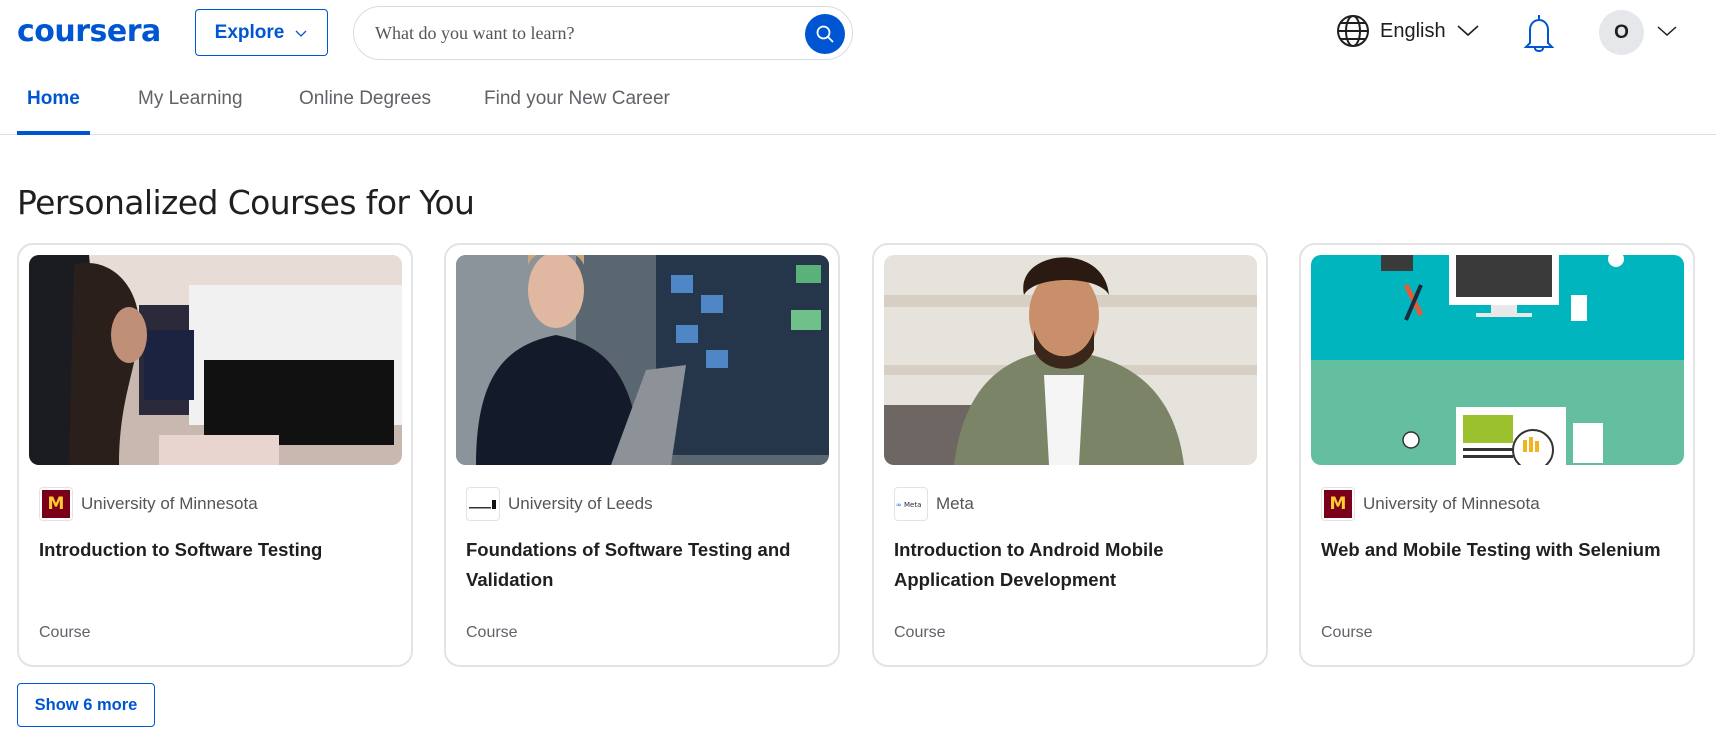 The image size is (1716, 742). I want to click on coursera-logo: coursera, so click(89, 31).